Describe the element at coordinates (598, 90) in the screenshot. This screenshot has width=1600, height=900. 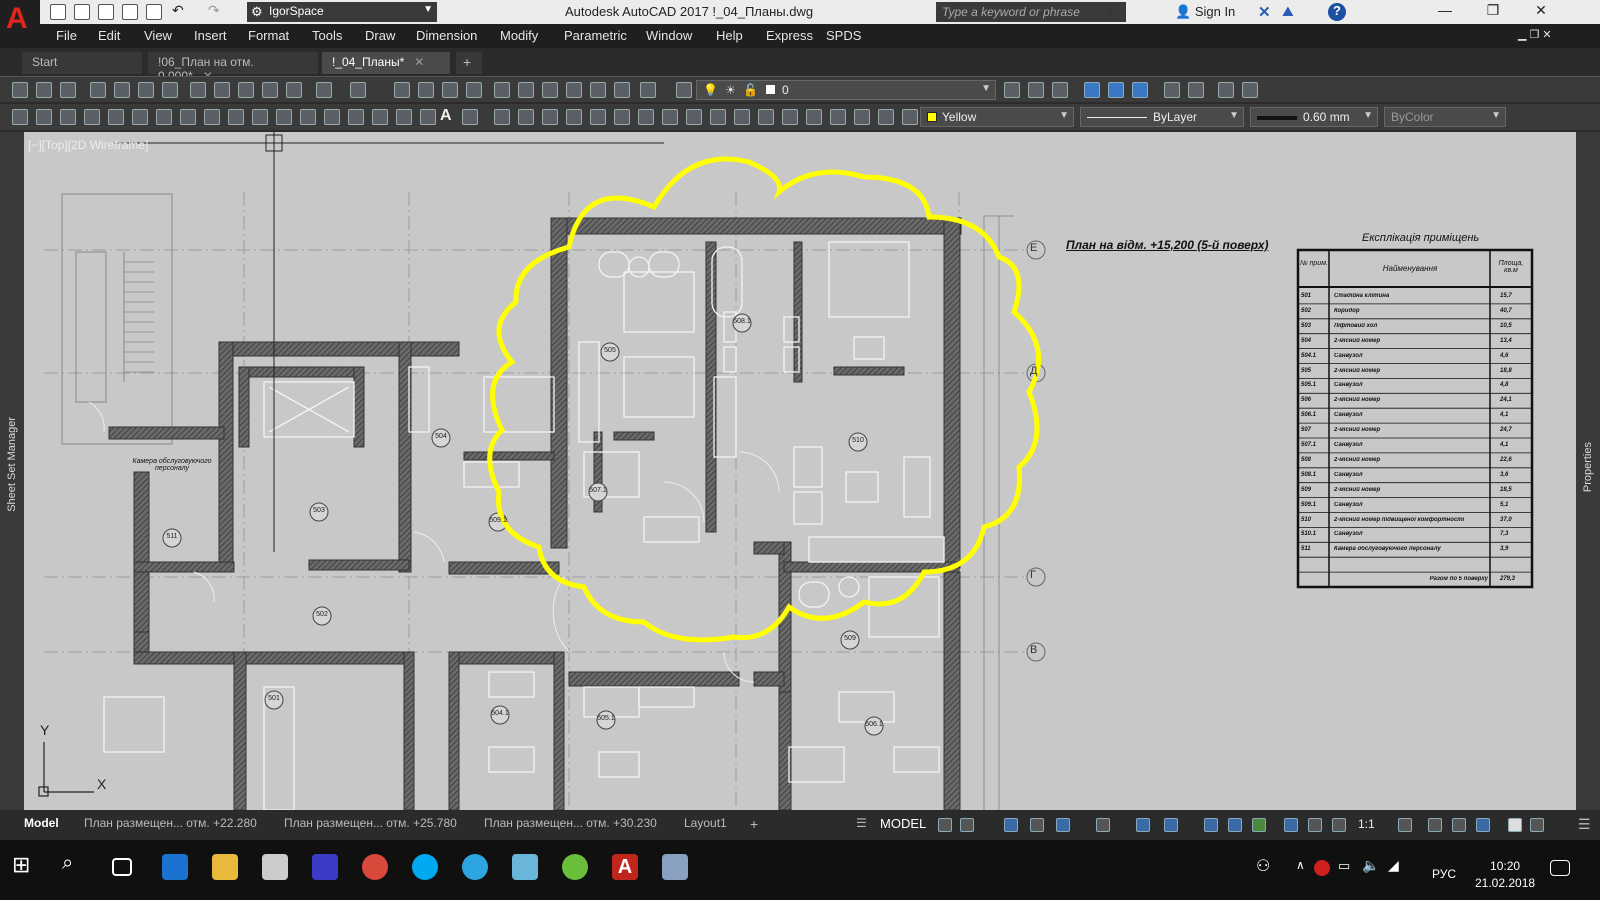
I see `markup-icon` at that location.